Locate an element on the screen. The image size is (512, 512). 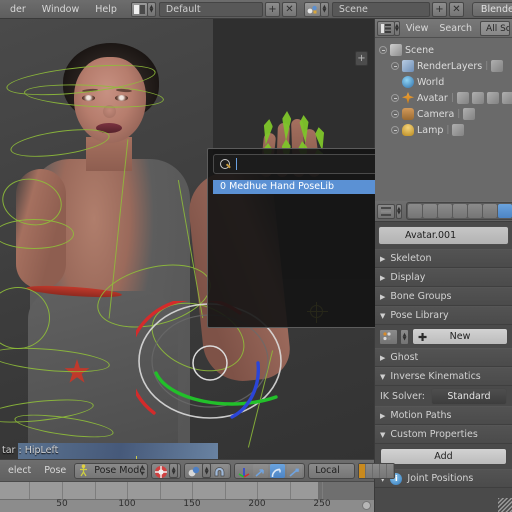
render-tab is located at coordinates (414, 211).